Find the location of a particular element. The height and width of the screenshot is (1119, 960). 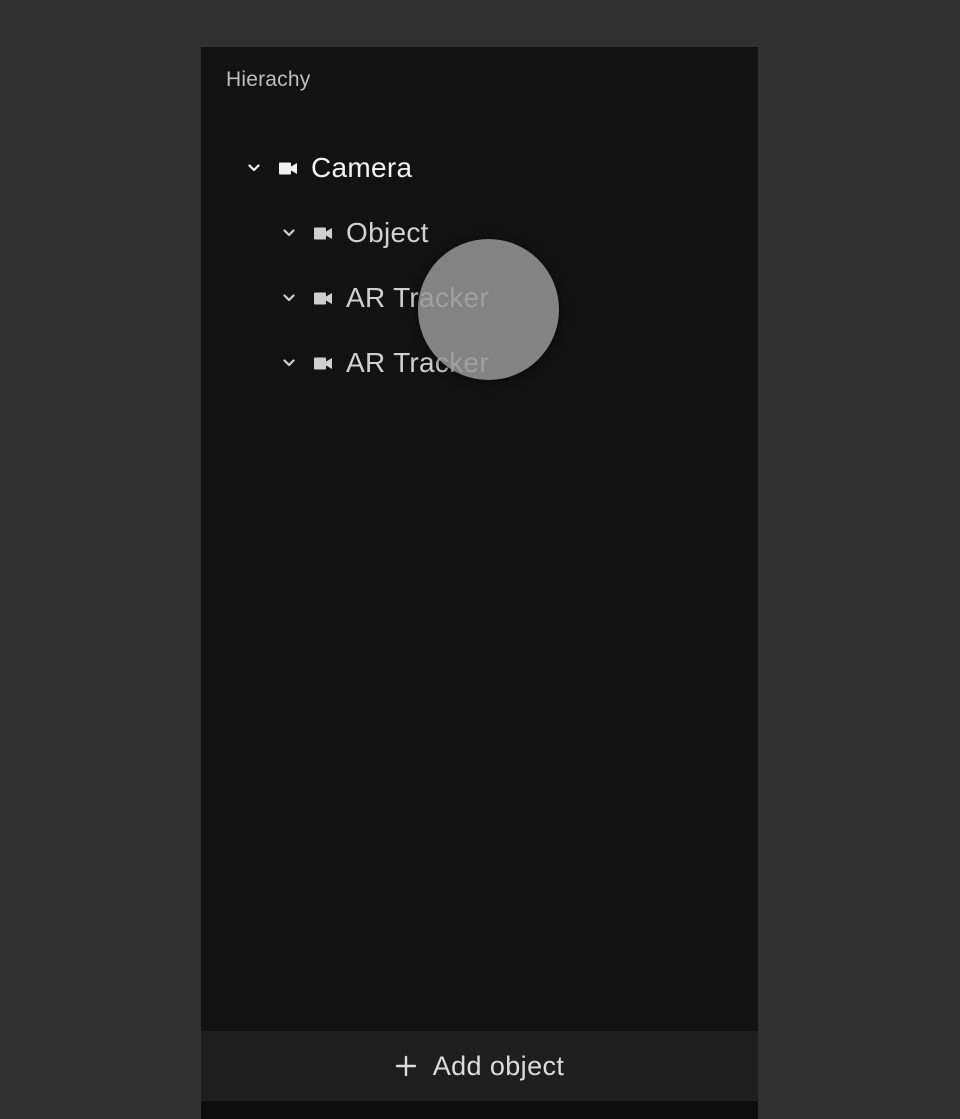

bottom-strip is located at coordinates (479, 1110).